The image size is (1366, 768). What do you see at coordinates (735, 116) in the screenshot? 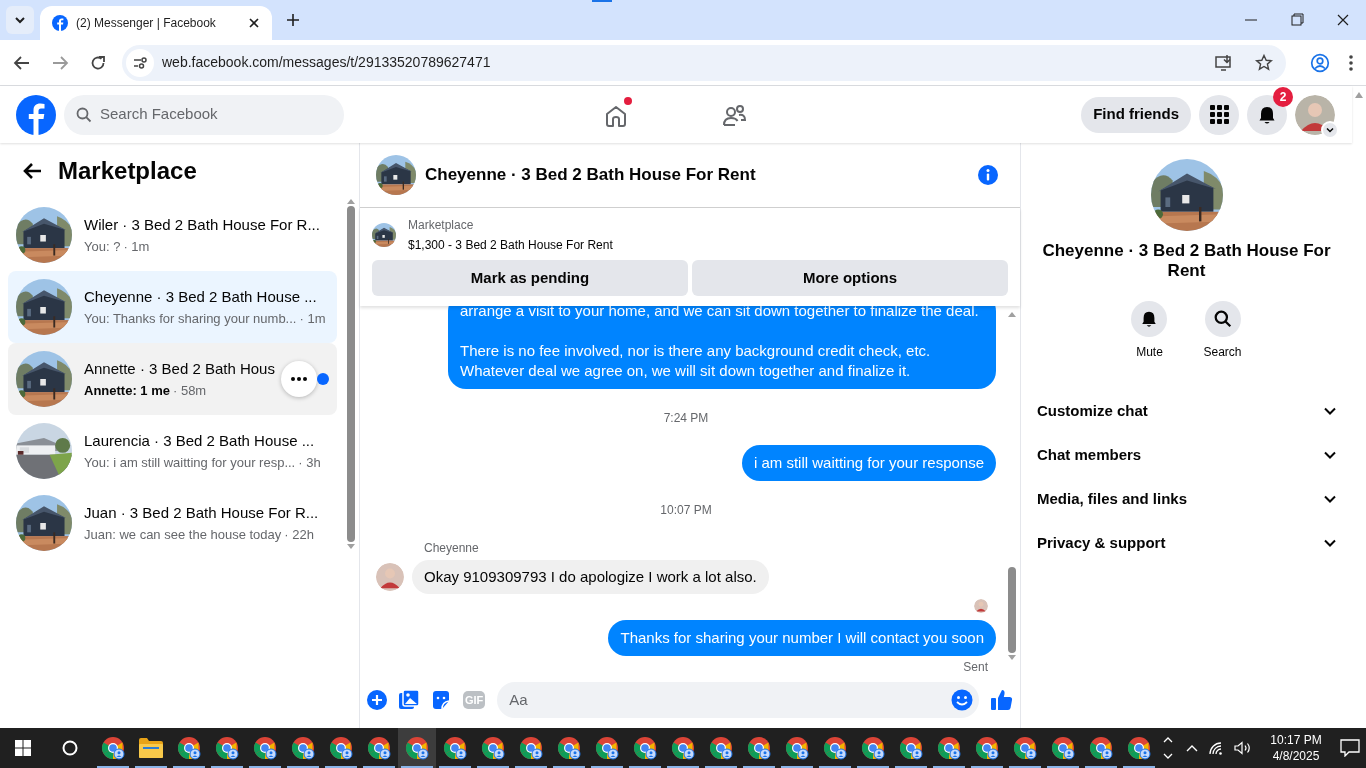
I see `friends-icon` at bounding box center [735, 116].